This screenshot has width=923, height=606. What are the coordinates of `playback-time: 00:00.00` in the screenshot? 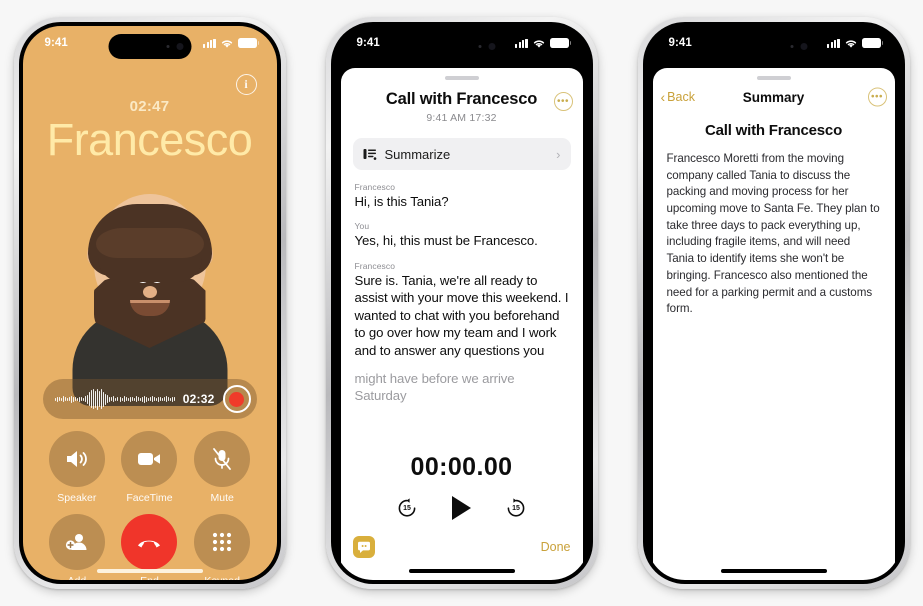 It's located at (461, 467).